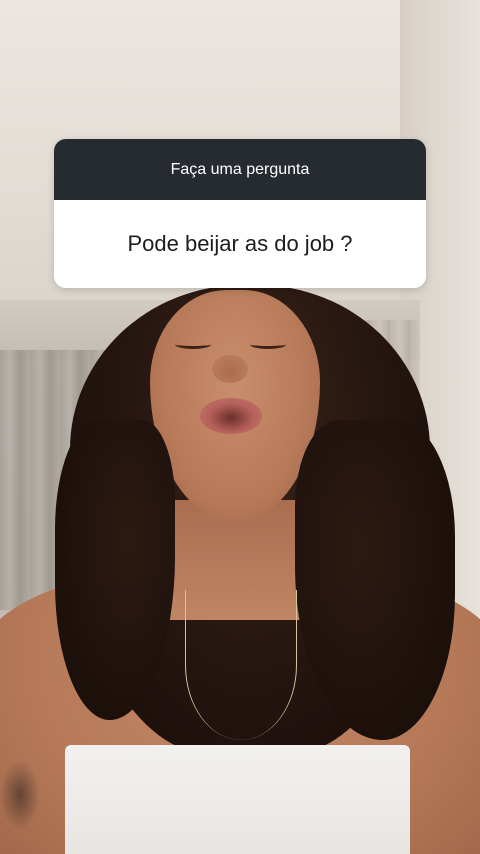  I want to click on sticker-body: Pode beijar as do job ?, so click(240, 244).